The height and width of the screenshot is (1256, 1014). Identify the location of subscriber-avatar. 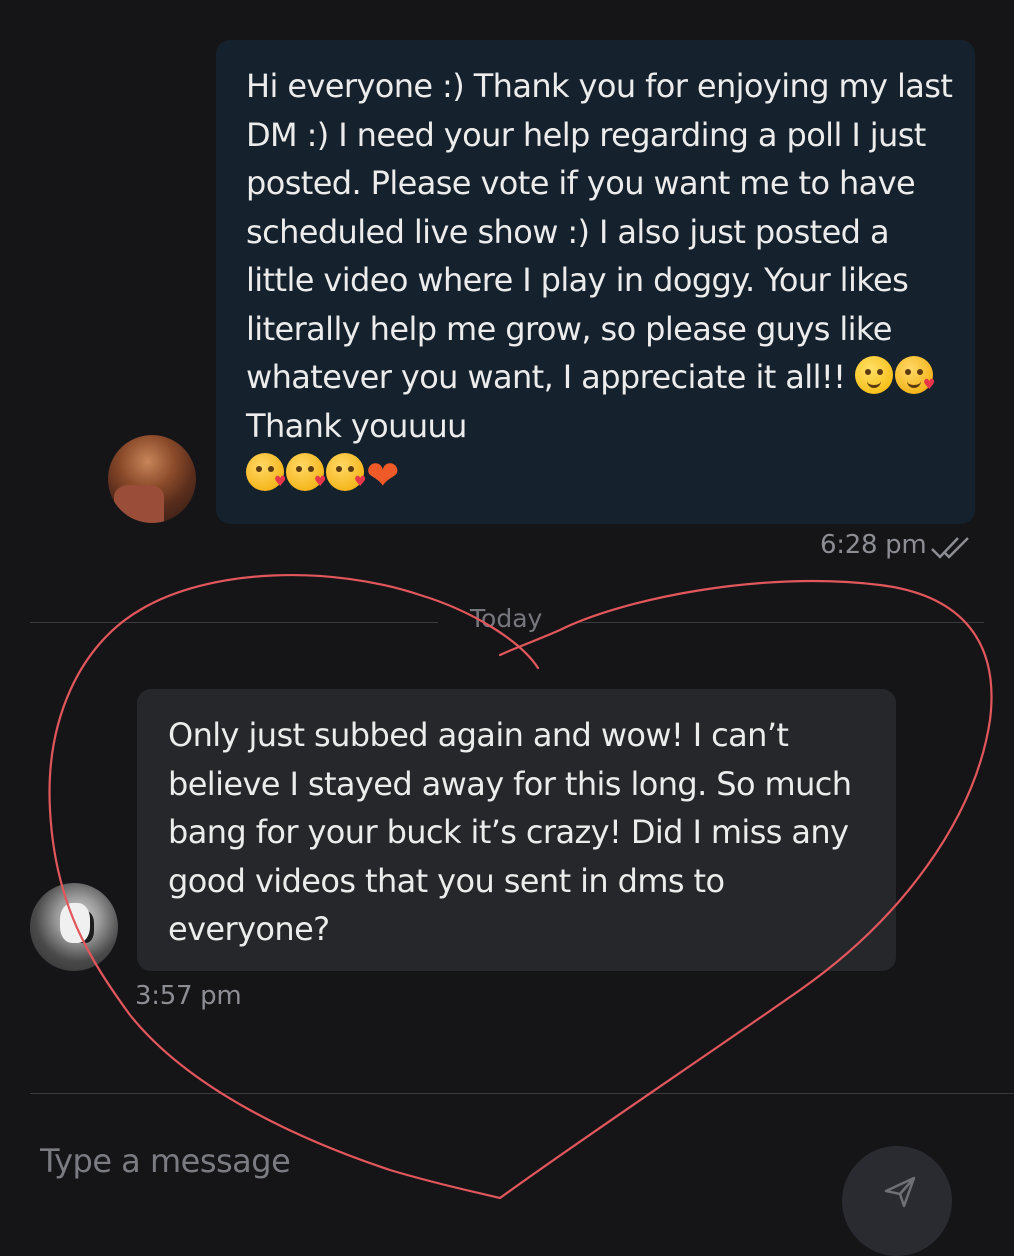
(74, 927).